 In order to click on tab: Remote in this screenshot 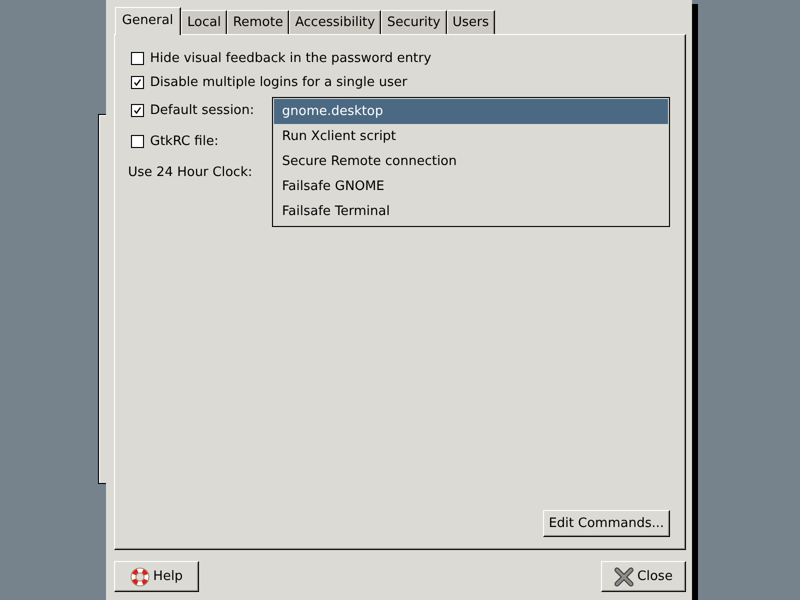, I will do `click(258, 22)`.